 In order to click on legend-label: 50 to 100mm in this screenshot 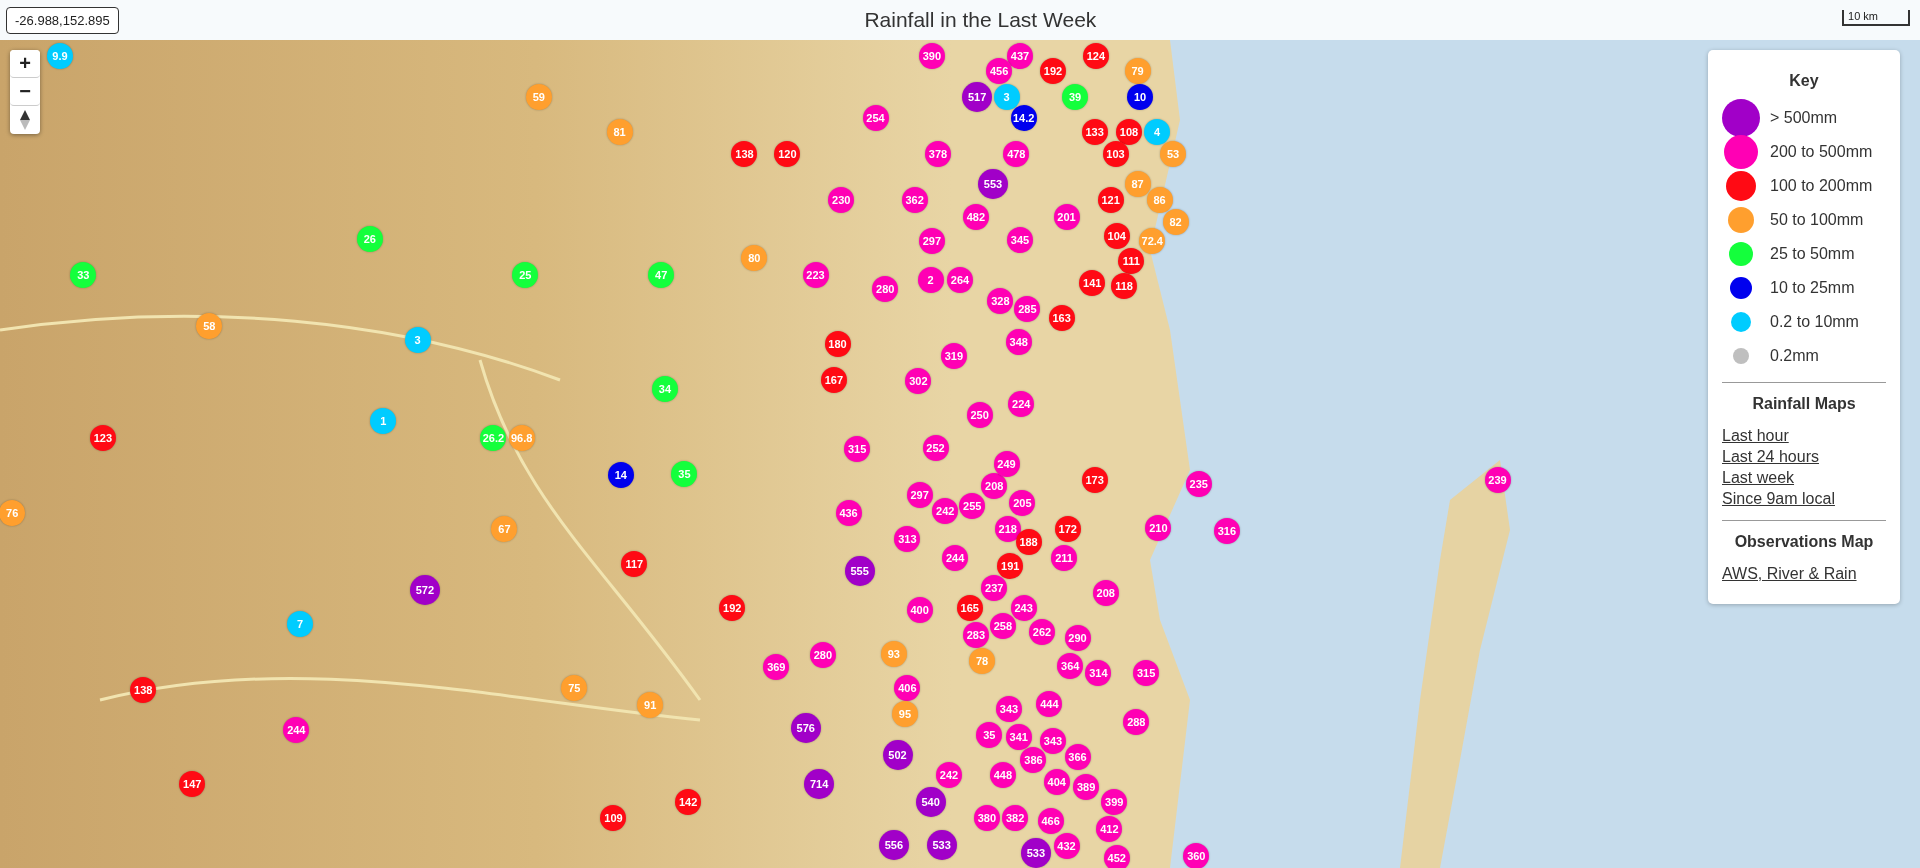, I will do `click(1817, 220)`.